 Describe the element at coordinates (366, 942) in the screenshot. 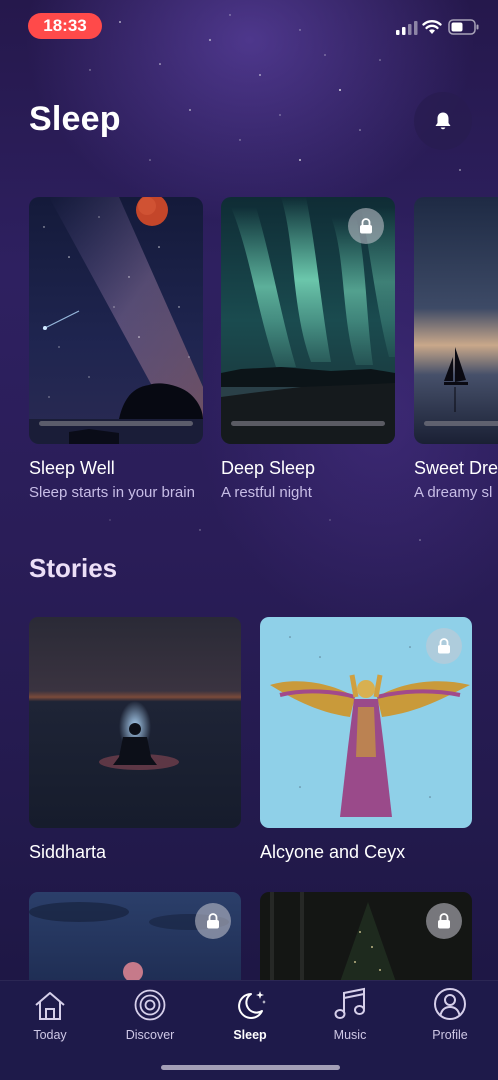

I see `story-card-christmas` at that location.